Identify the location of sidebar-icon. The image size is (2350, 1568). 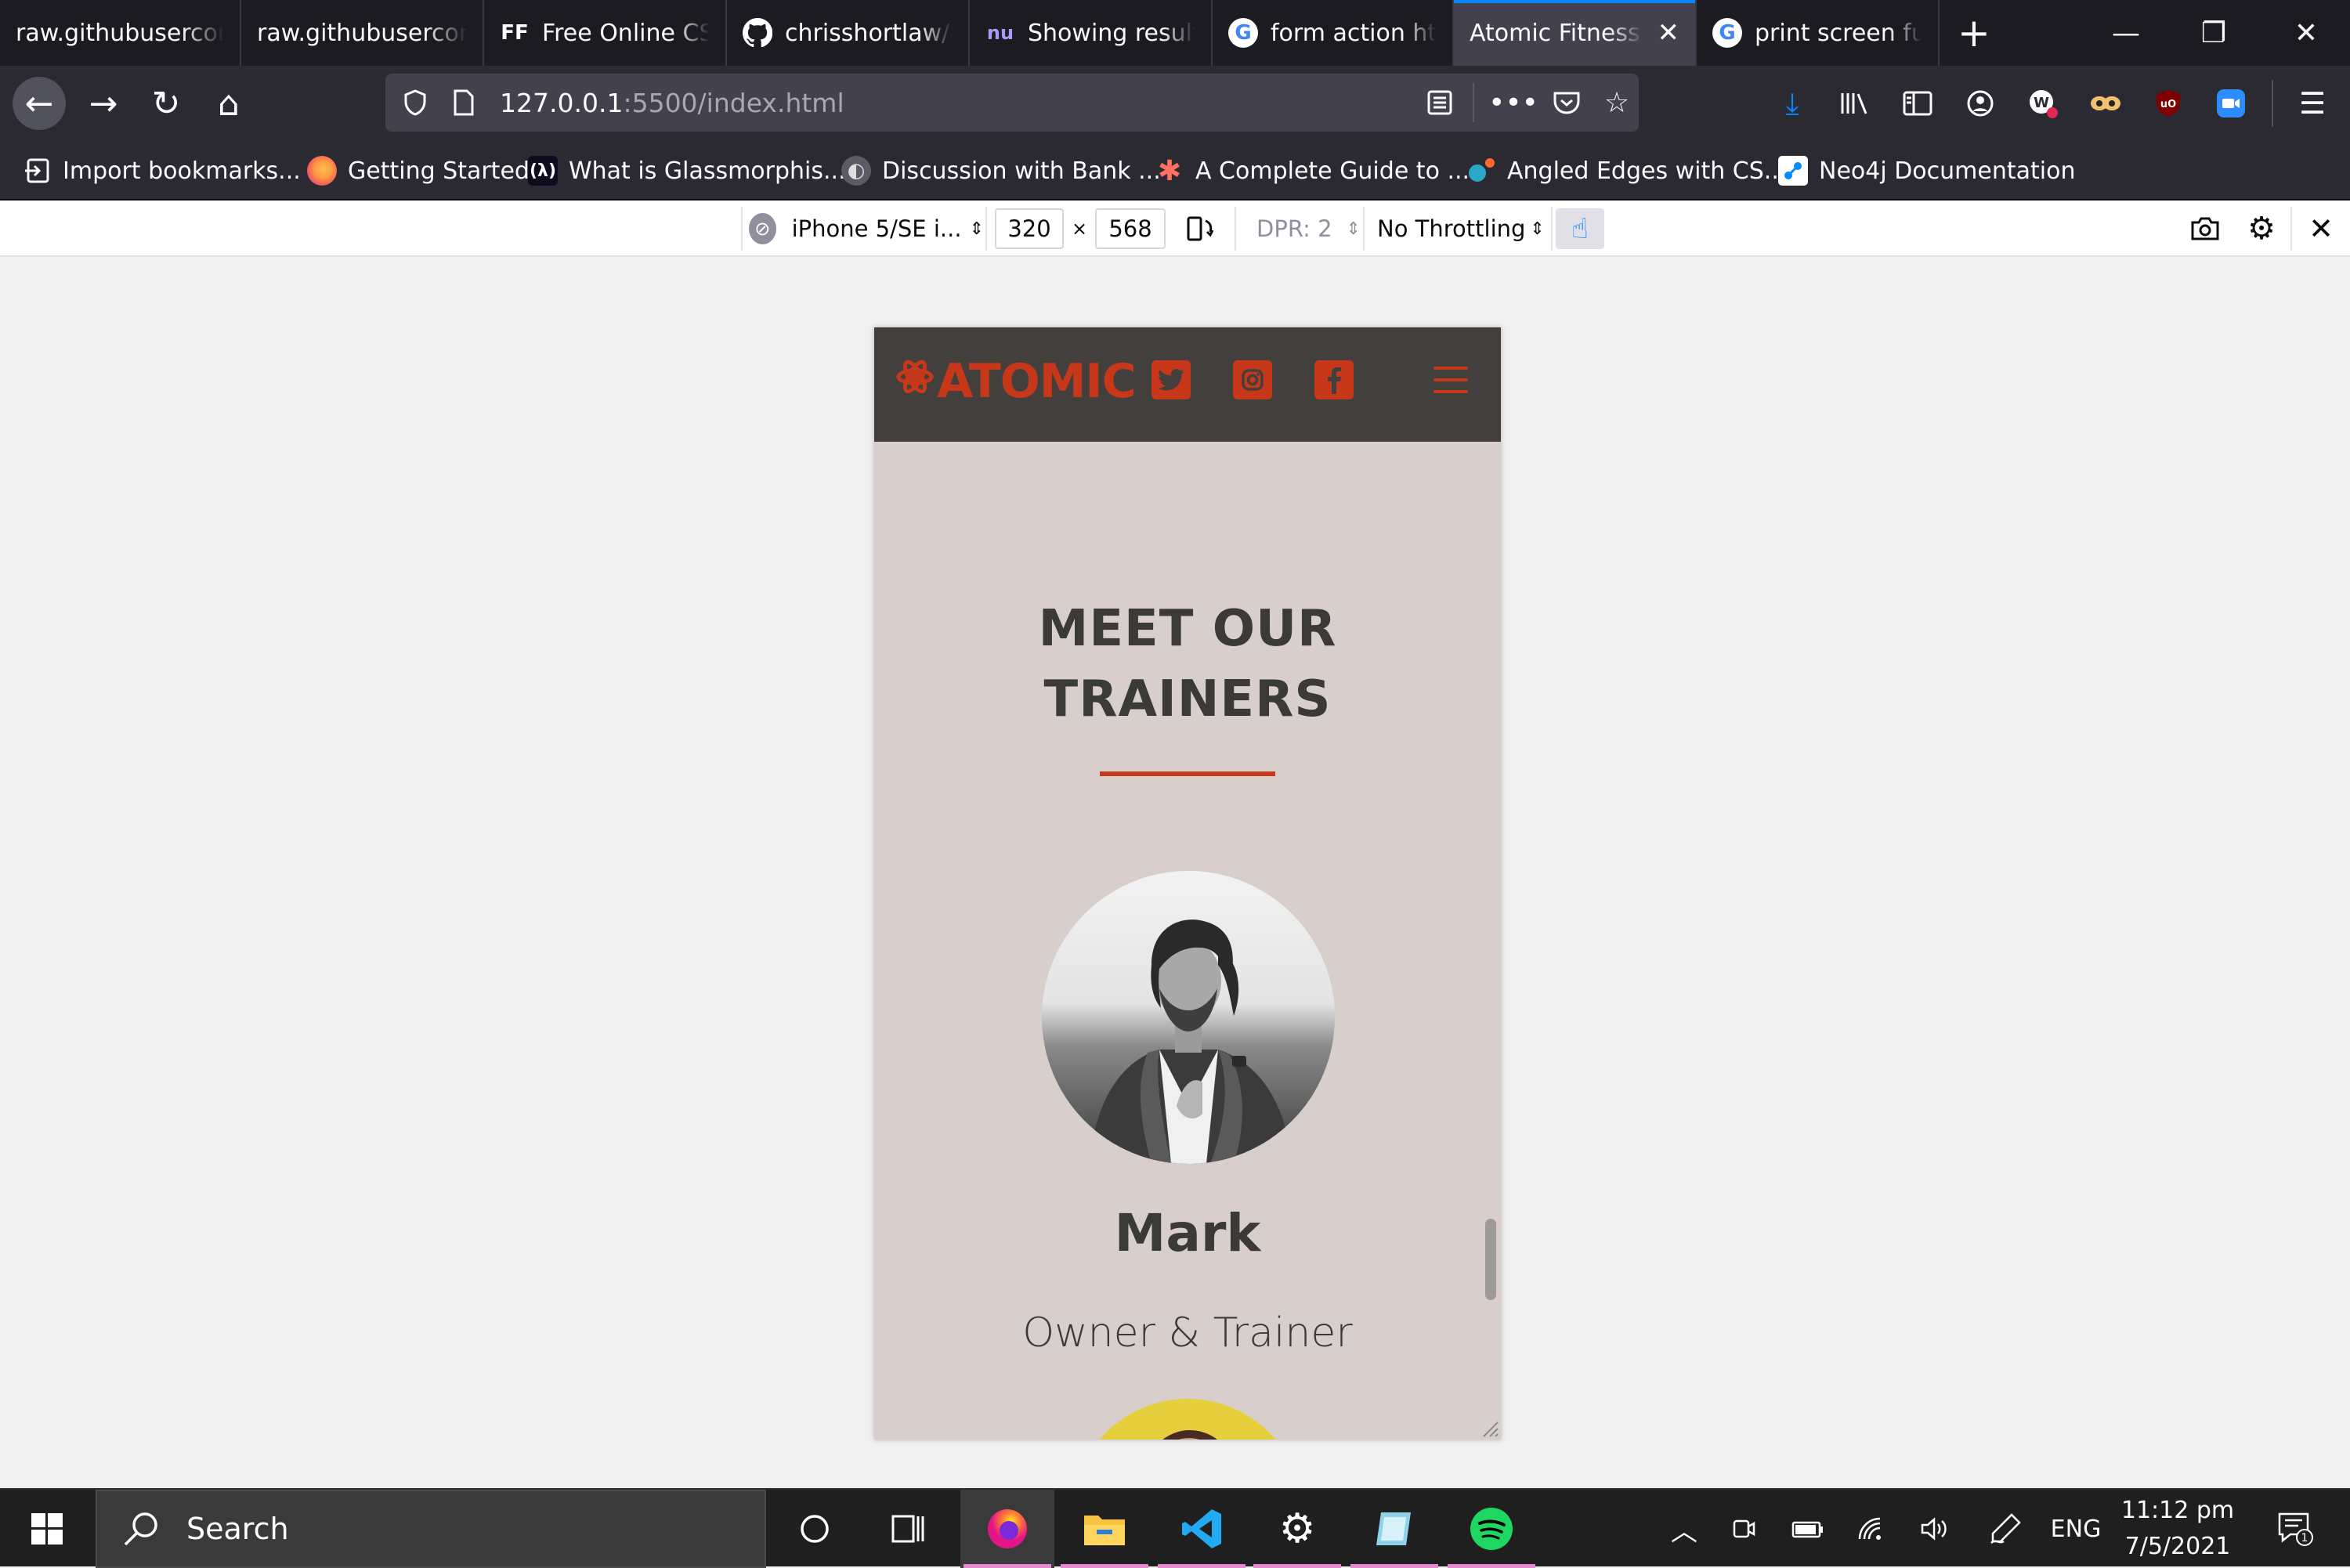
(1917, 103).